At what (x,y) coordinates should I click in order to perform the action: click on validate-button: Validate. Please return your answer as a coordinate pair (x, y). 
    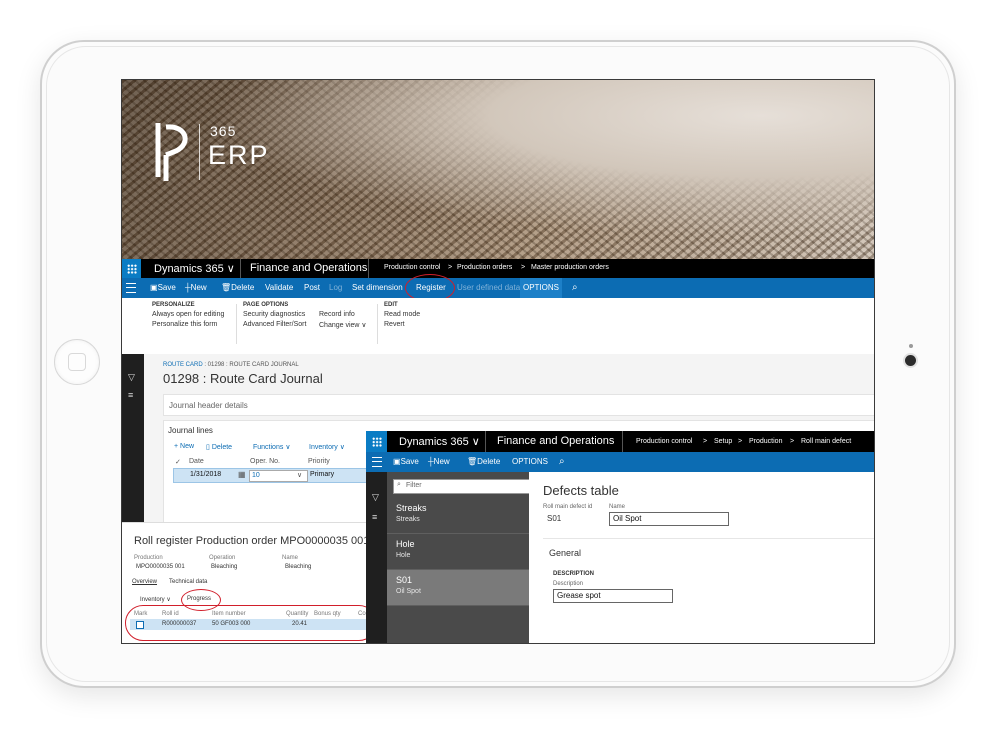
    Looking at the image, I should click on (279, 287).